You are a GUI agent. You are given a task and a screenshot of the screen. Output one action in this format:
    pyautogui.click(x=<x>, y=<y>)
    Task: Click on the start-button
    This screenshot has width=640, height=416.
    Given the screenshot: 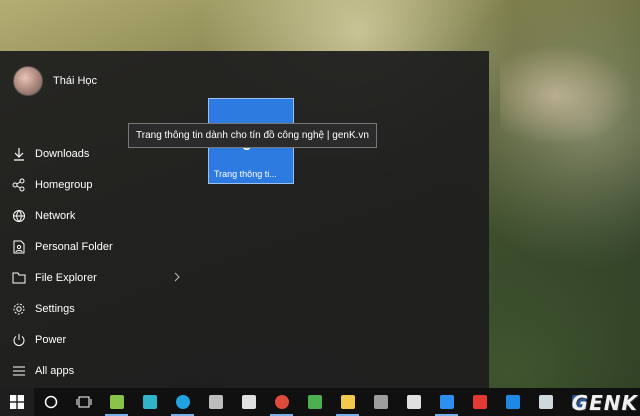 What is the action you would take?
    pyautogui.click(x=17, y=402)
    